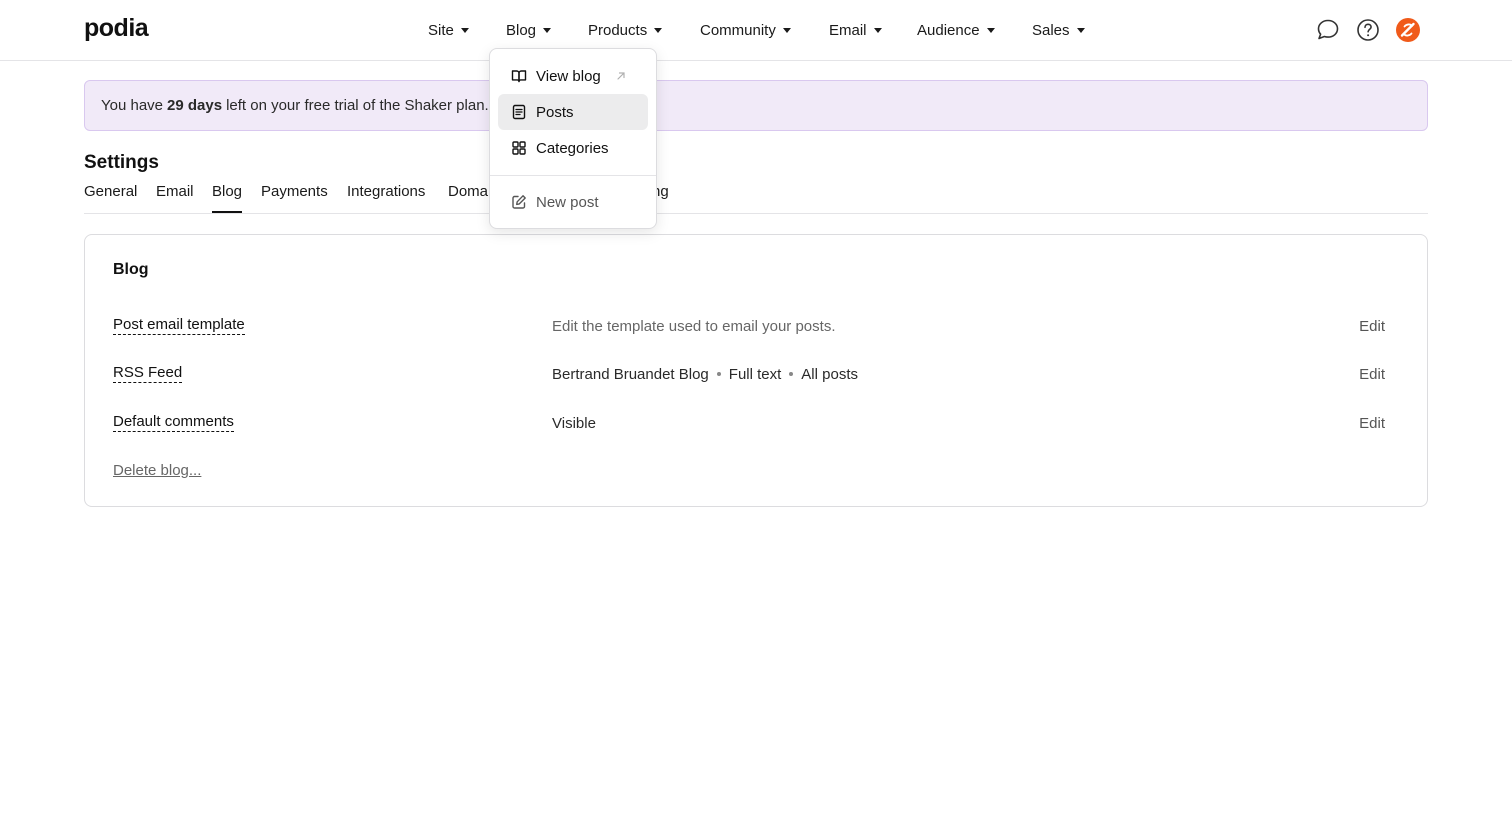 The image size is (1512, 814). What do you see at coordinates (519, 112) in the screenshot?
I see `document-icon` at bounding box center [519, 112].